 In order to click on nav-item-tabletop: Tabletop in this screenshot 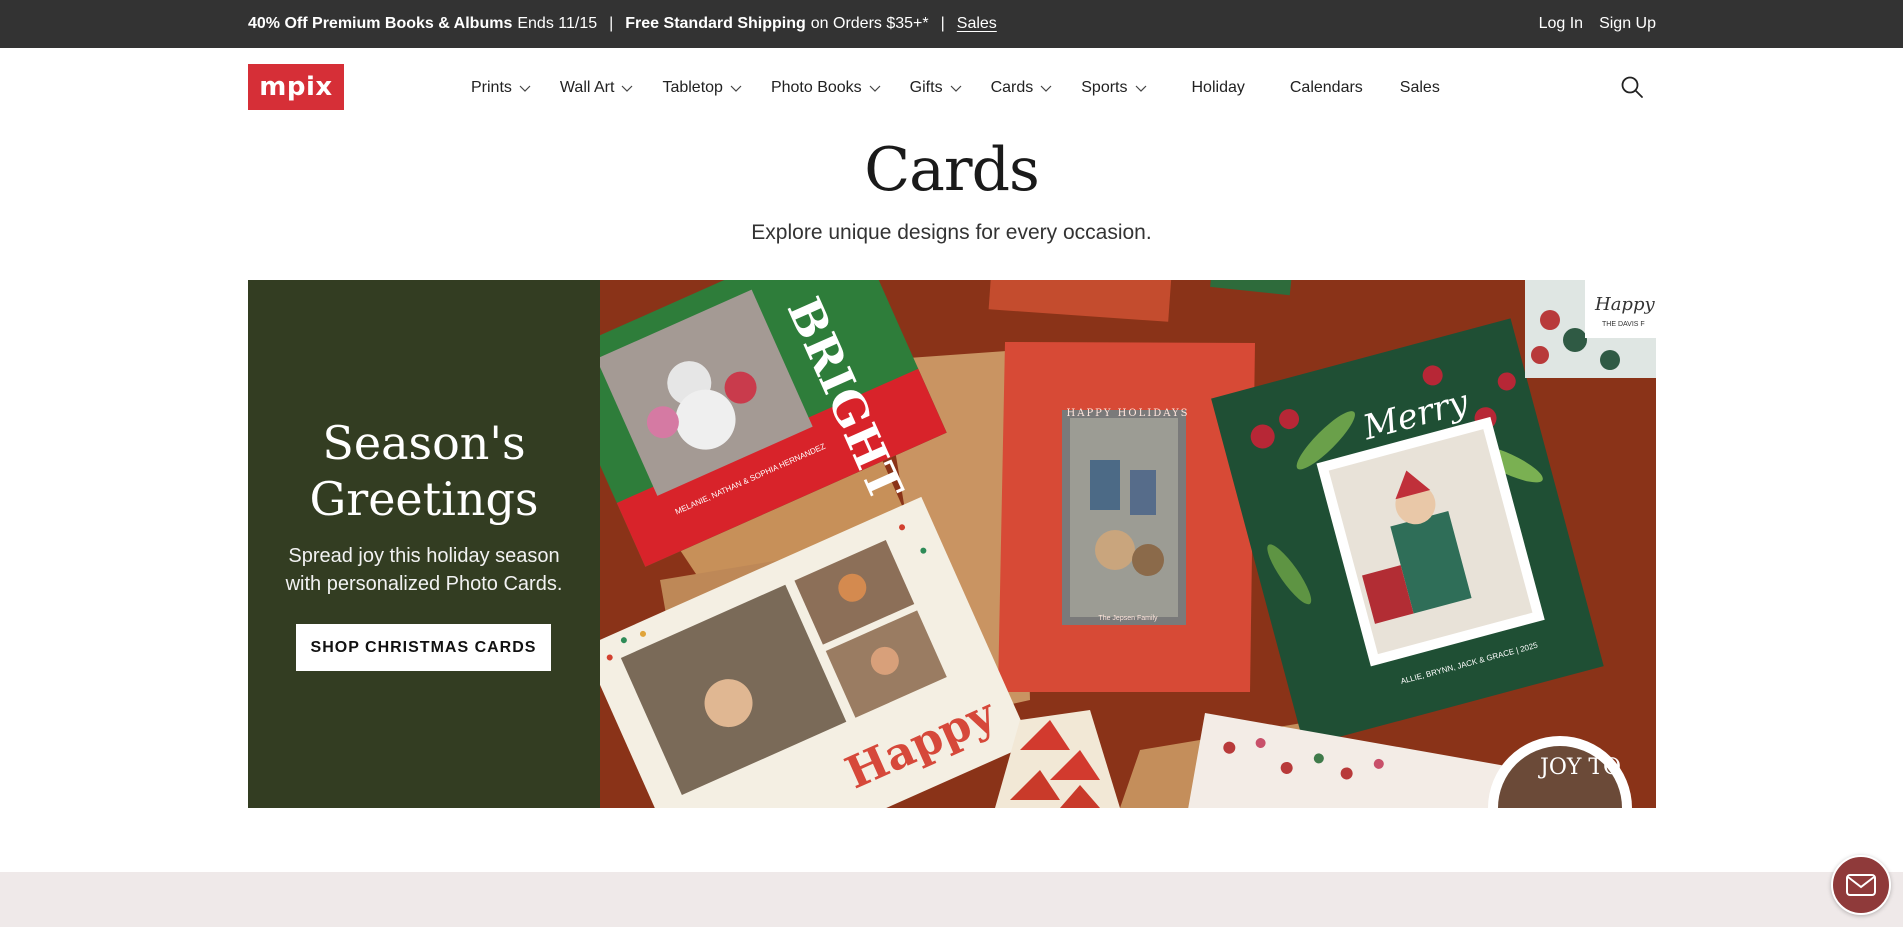, I will do `click(702, 88)`.